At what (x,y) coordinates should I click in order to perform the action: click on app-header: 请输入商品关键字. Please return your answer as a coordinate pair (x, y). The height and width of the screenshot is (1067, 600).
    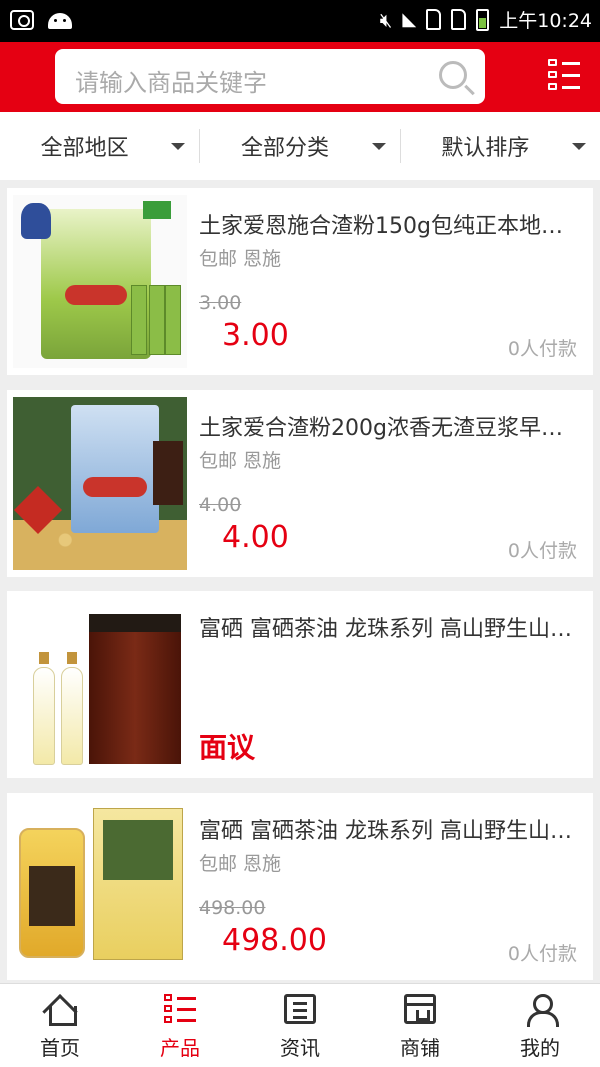
    Looking at the image, I should click on (300, 77).